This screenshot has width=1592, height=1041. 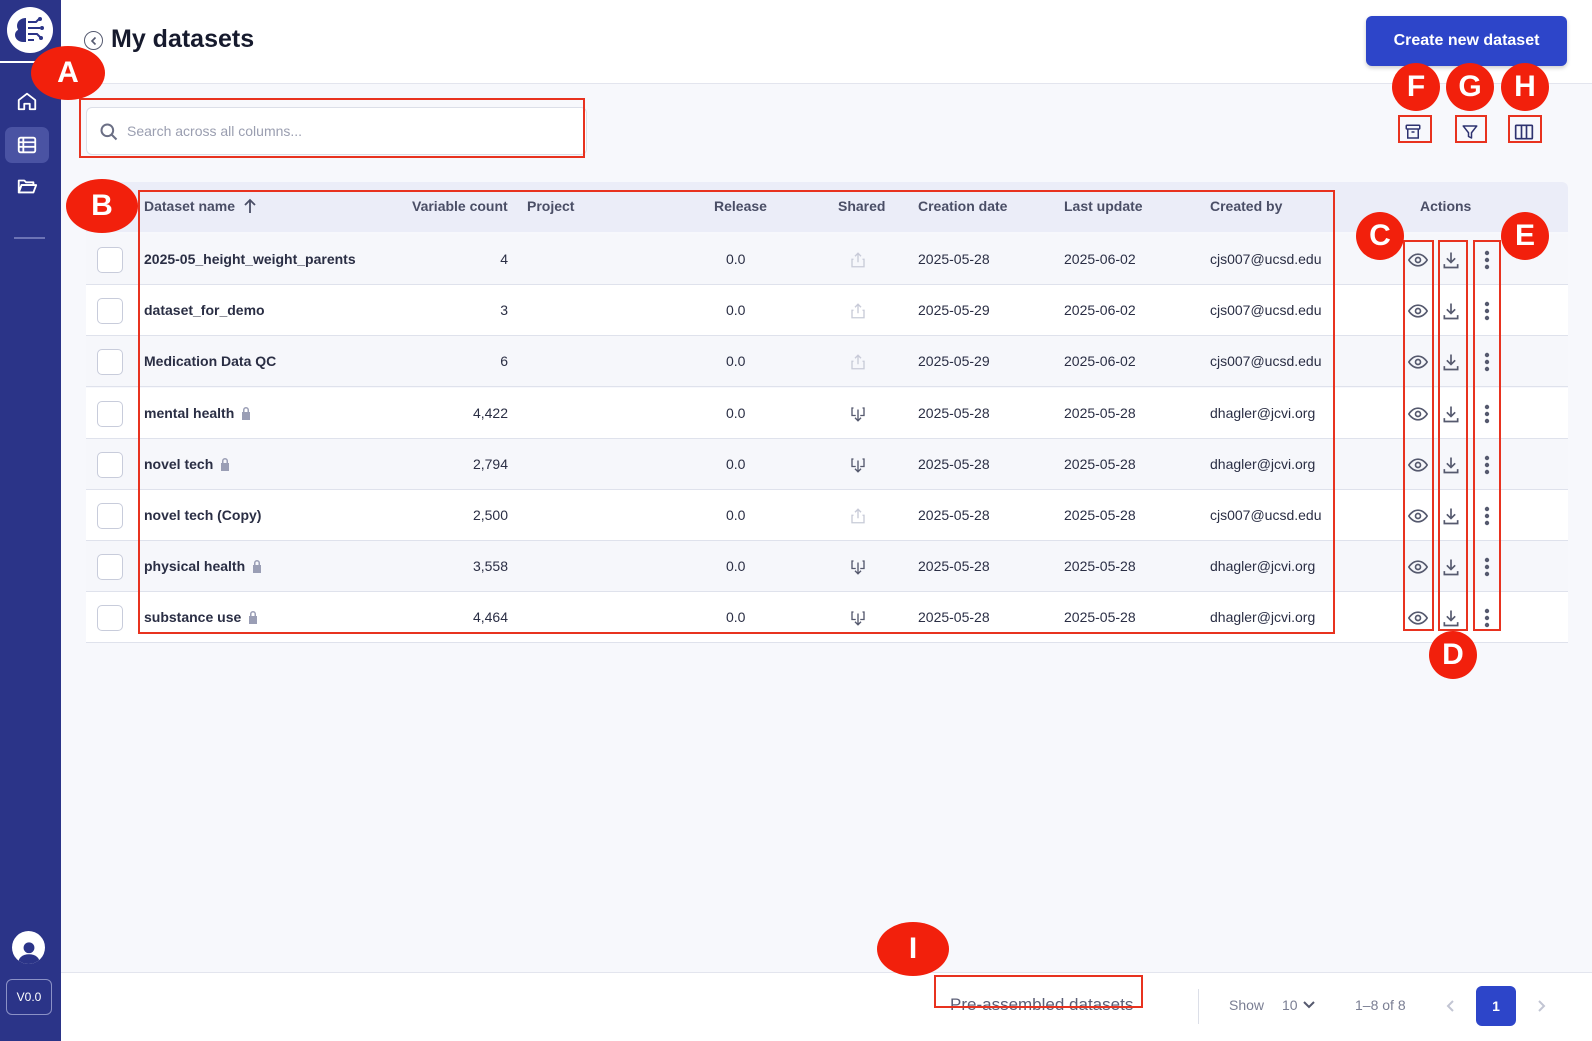 I want to click on dataset-name: Medication Data QC, so click(x=210, y=361).